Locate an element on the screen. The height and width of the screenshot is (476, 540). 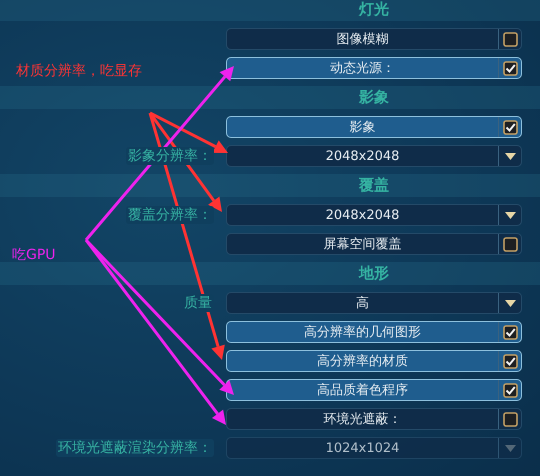
setting-label: 覆盖分辨率： is located at coordinates (170, 215).